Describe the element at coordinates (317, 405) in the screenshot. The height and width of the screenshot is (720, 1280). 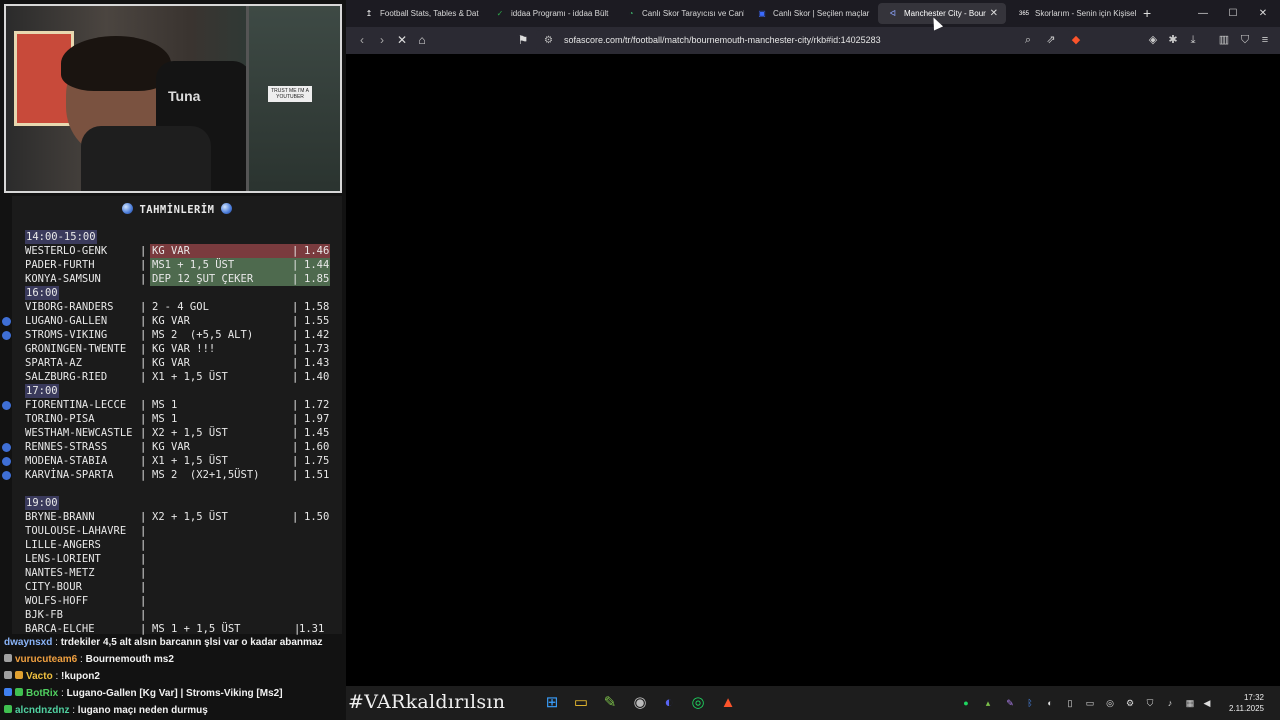
I see `odds-value: 1.72` at that location.